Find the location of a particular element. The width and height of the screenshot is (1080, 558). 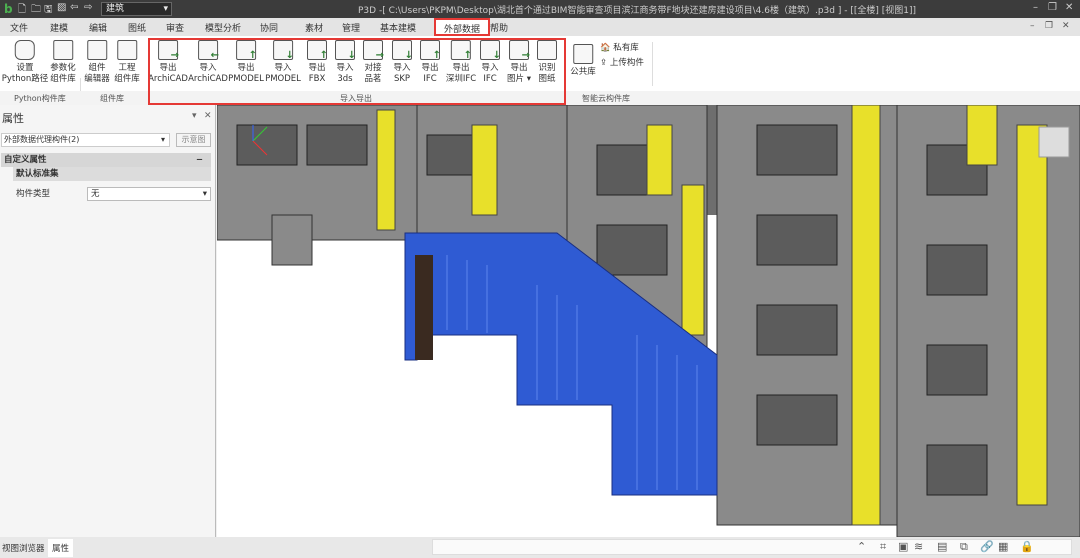

close-button: ✕ is located at coordinates (1069, 7).